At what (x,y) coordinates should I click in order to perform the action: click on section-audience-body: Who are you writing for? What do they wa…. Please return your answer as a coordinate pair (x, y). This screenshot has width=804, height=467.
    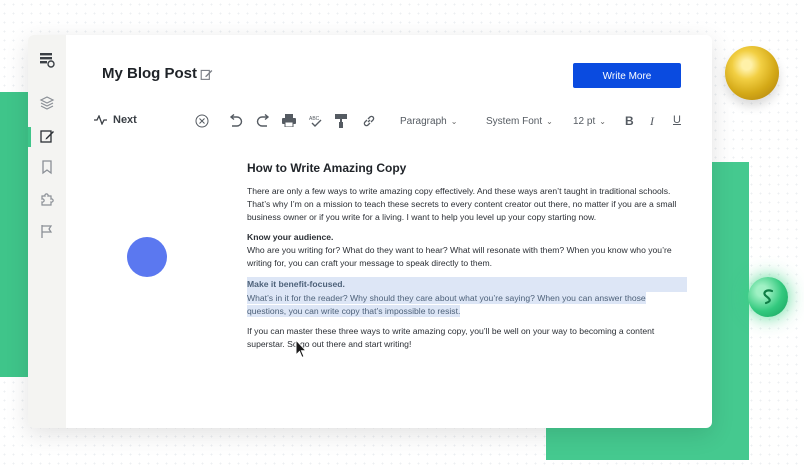
    Looking at the image, I should click on (459, 256).